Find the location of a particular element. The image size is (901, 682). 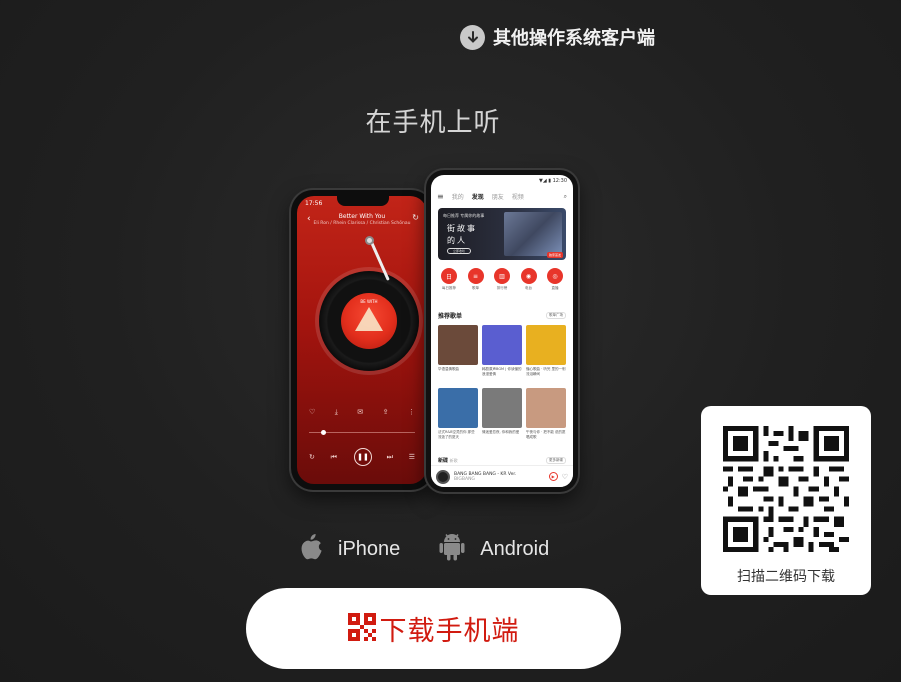

progress-knob is located at coordinates (323, 432).